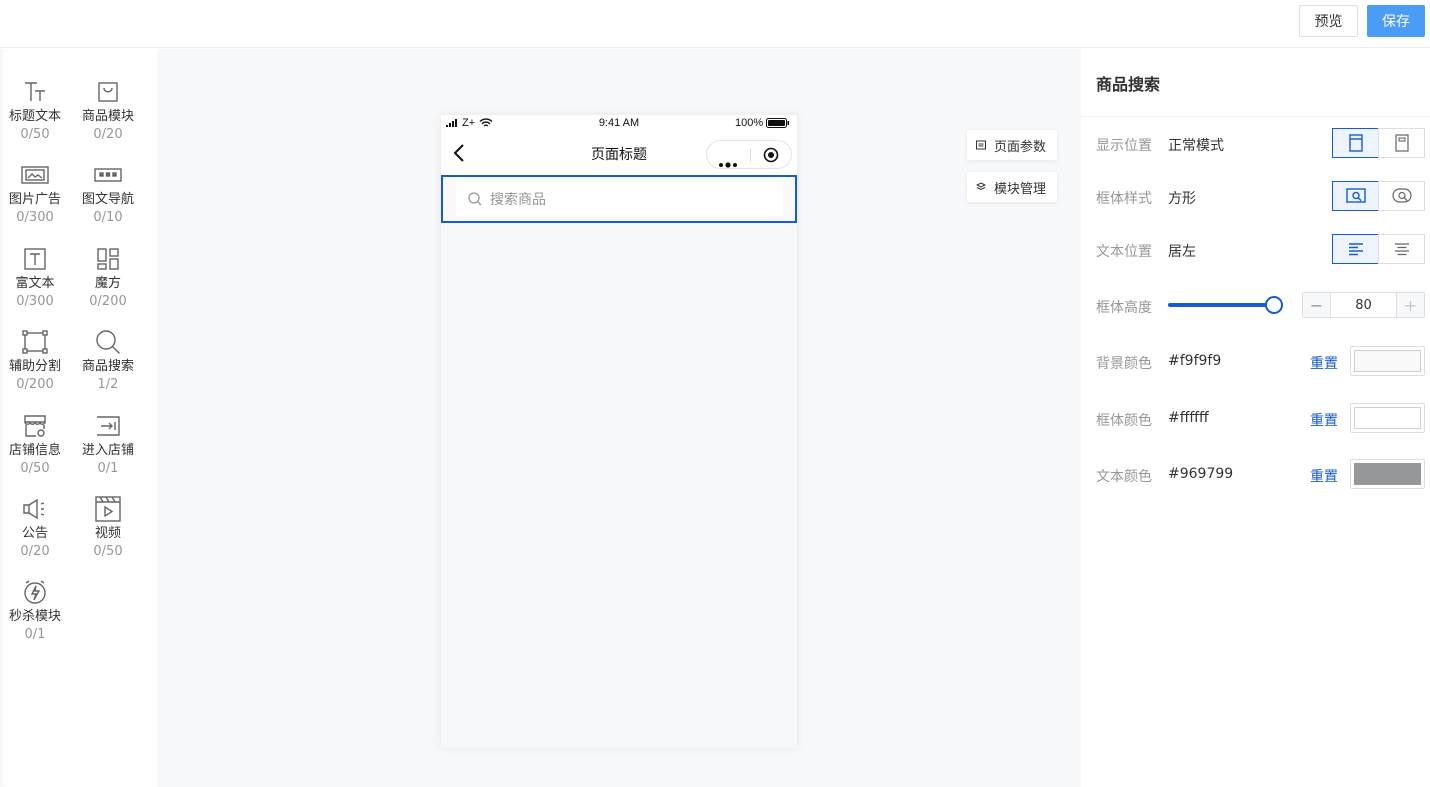 Image resolution: width=1430 pixels, height=787 pixels. I want to click on store-info-icon, so click(35, 426).